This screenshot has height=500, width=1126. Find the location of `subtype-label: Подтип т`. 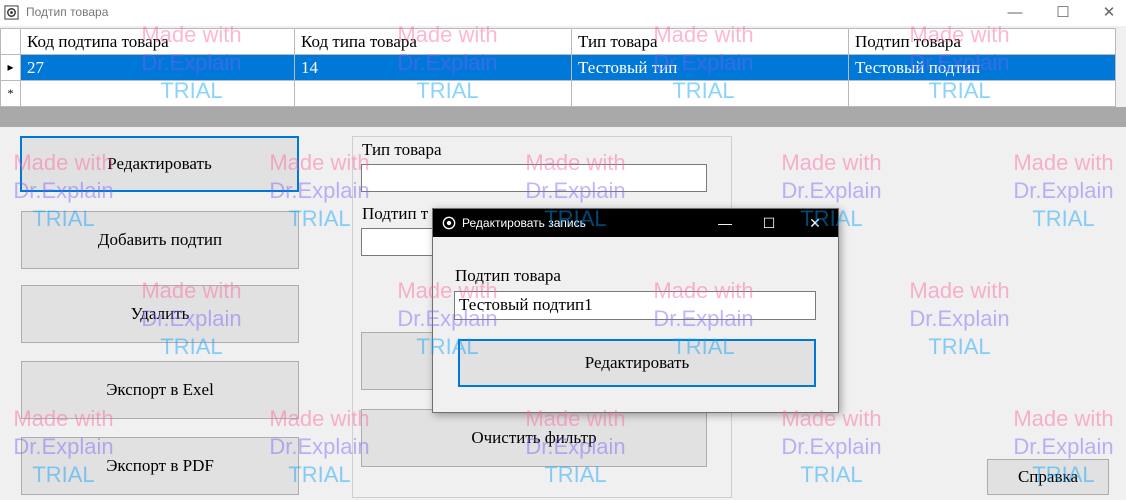

subtype-label: Подтип т is located at coordinates (395, 213).